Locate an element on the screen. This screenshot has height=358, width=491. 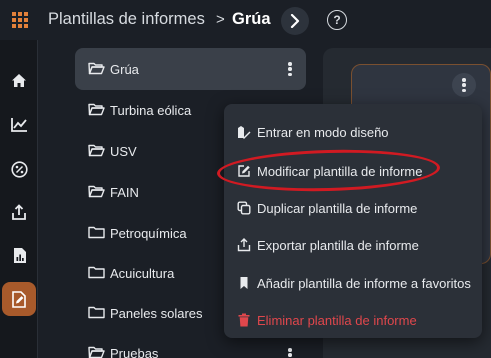
rail-item-trends is located at coordinates (19, 125).